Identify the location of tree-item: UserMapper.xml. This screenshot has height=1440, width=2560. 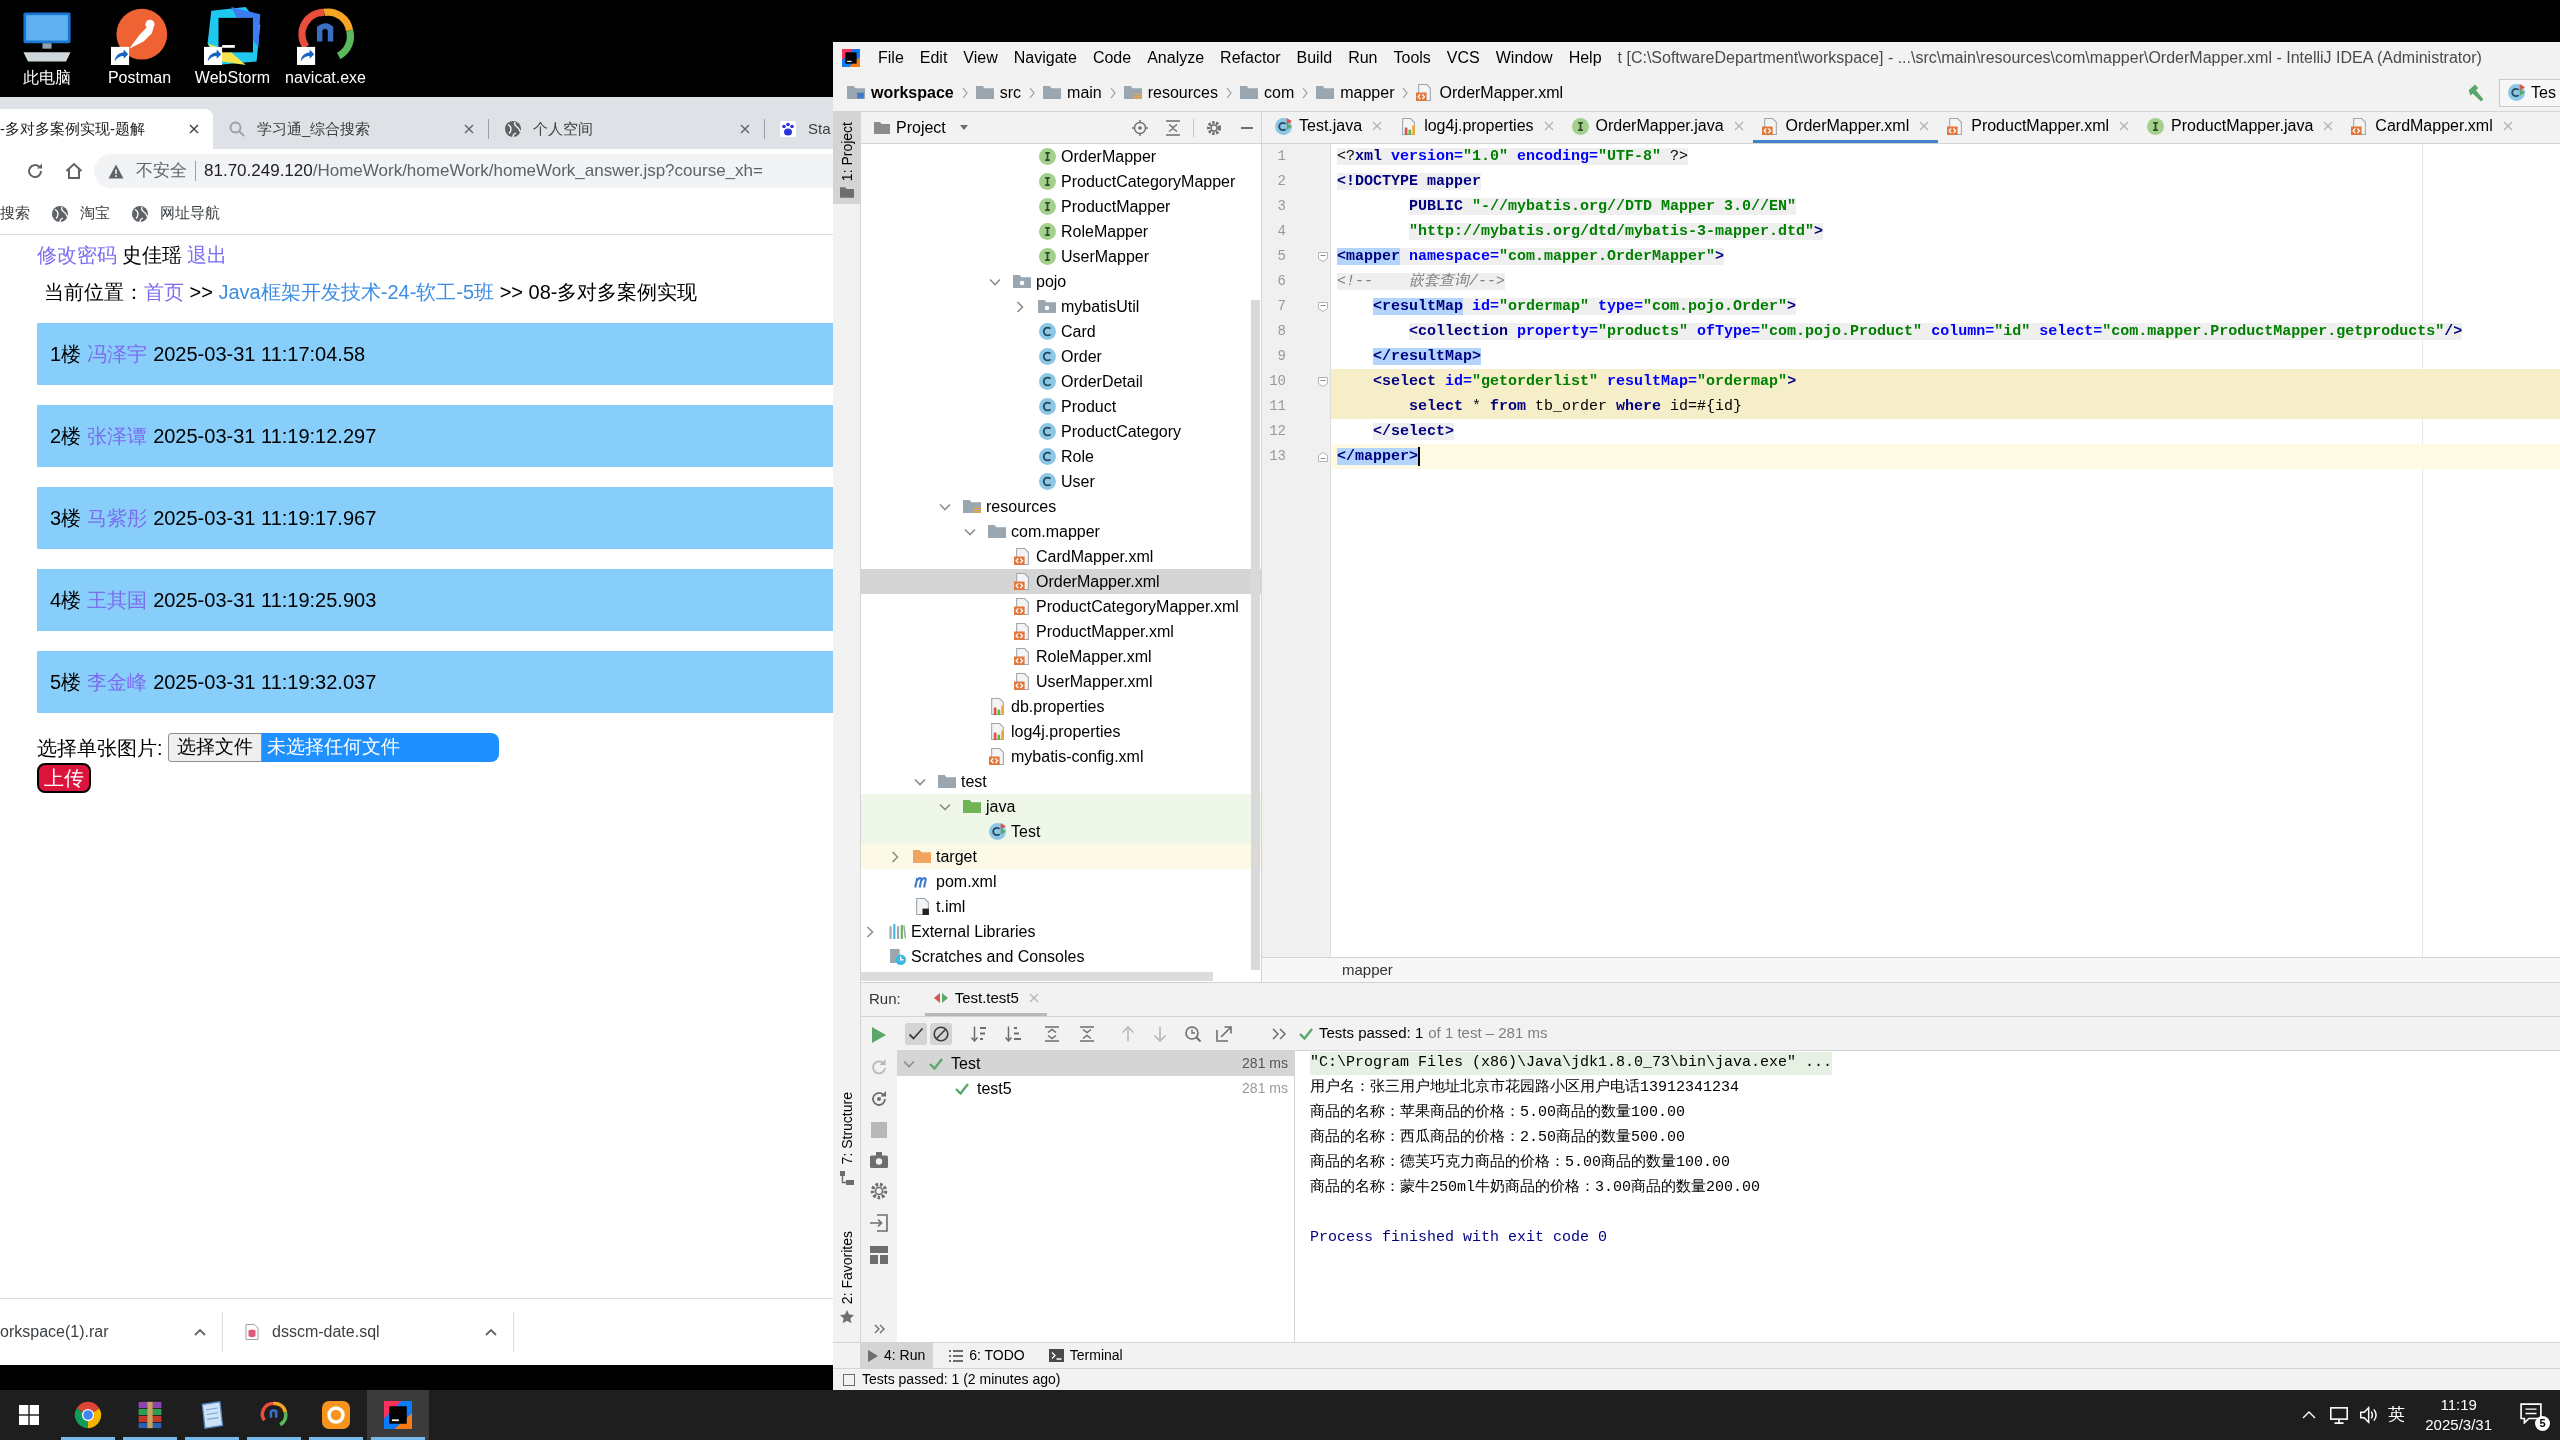
(1061, 681).